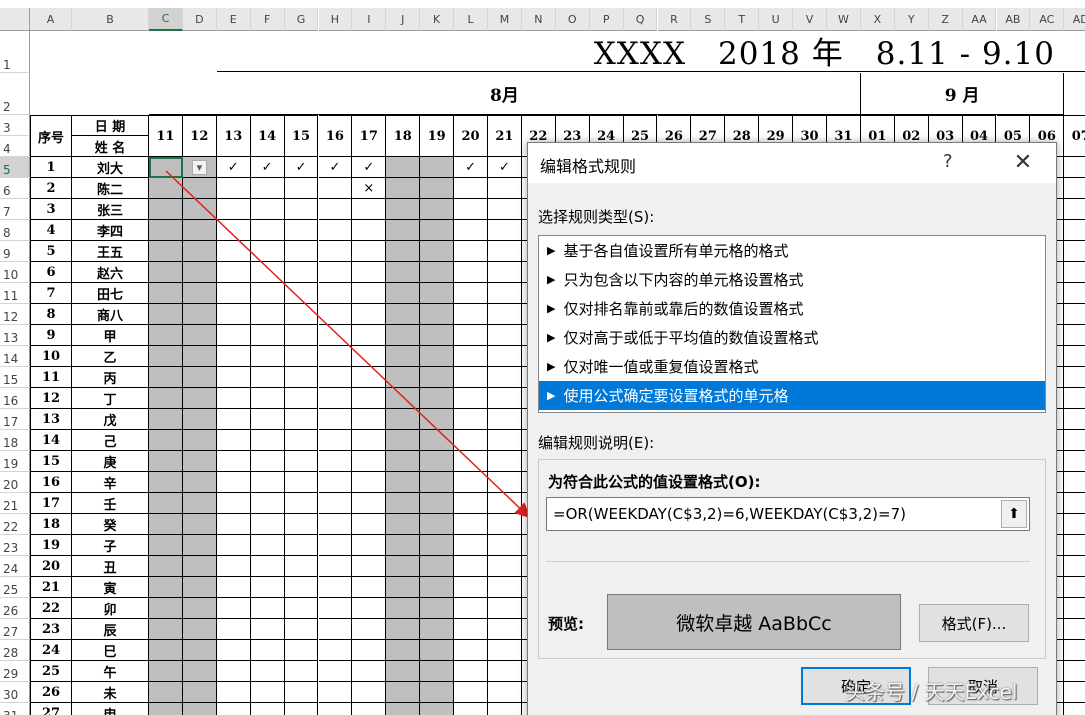 The height and width of the screenshot is (715, 1085). I want to click on row-header-17: 17, so click(15, 419).